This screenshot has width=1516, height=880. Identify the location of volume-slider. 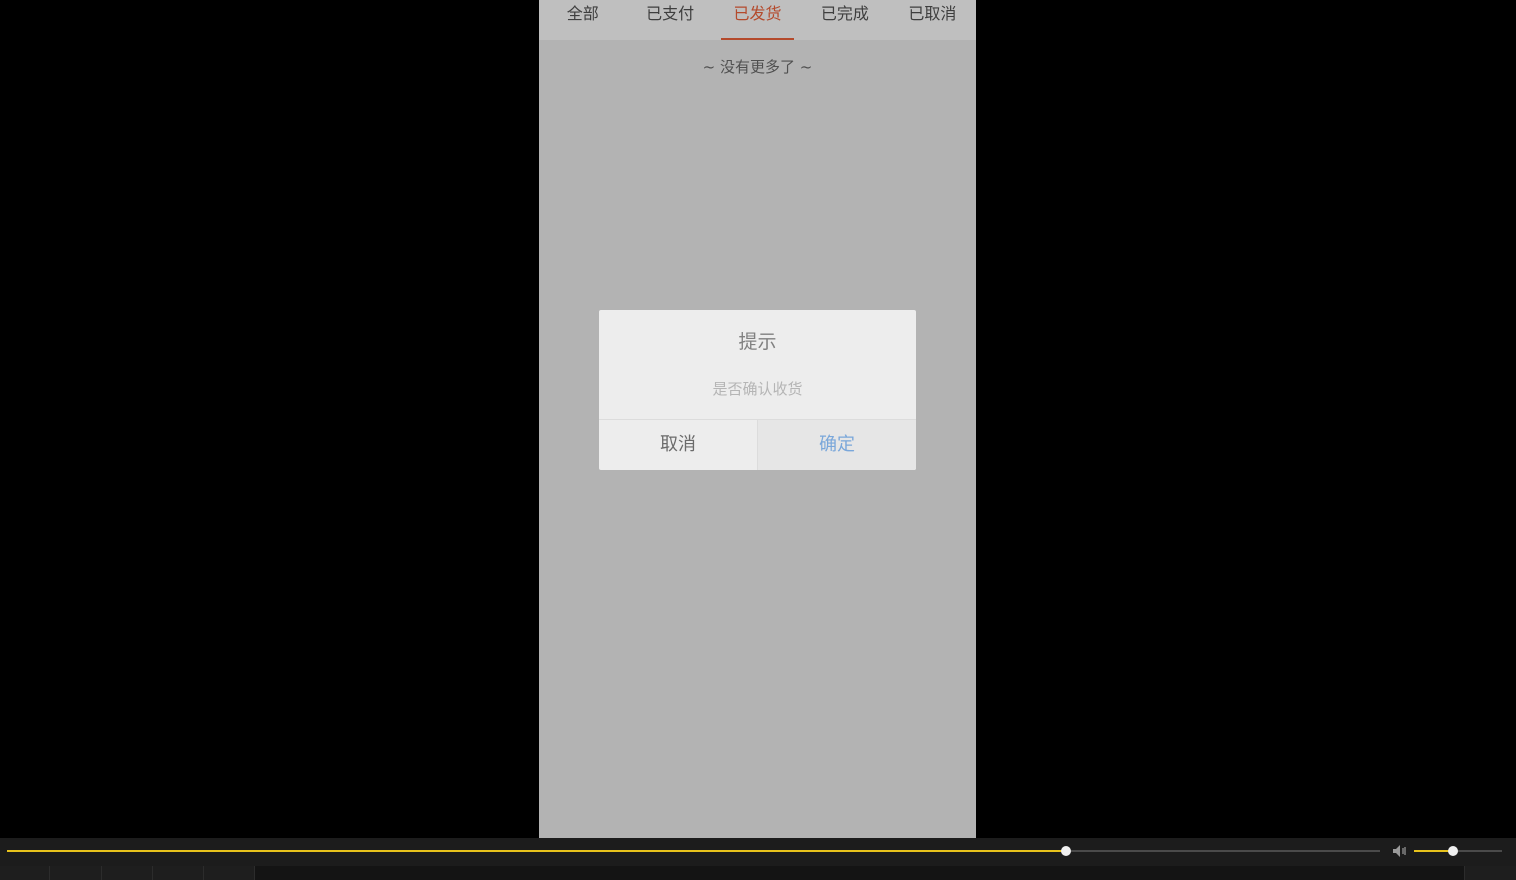
(1458, 851).